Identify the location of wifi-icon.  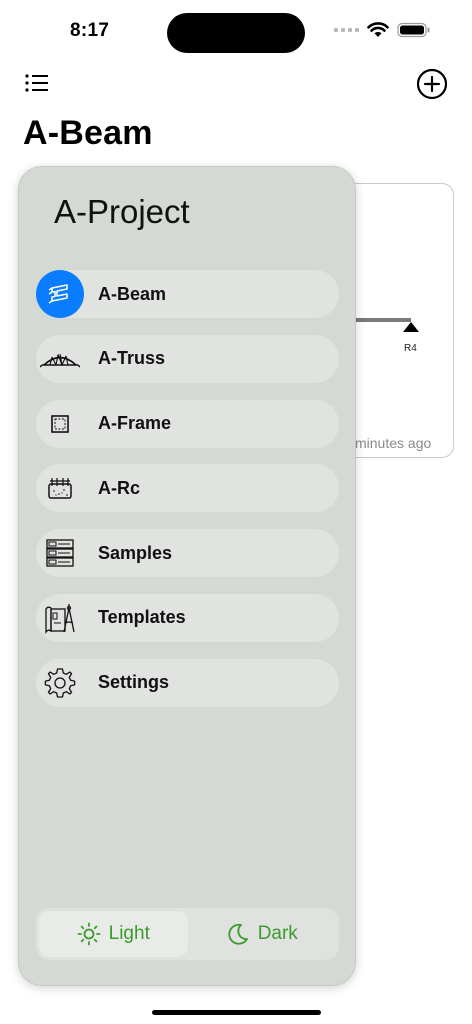
(378, 29).